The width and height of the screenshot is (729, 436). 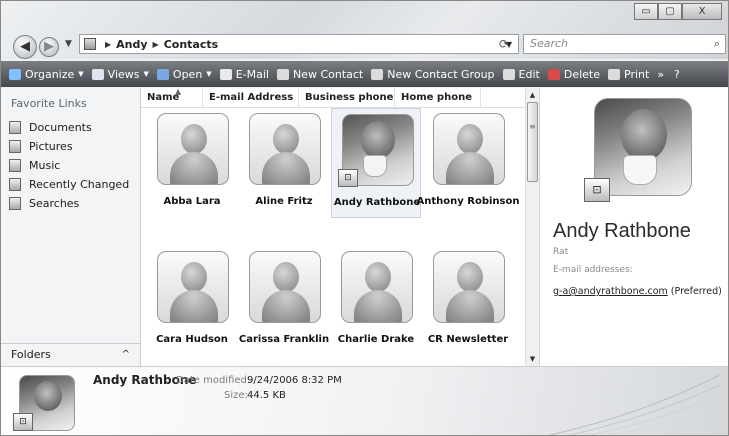 I want to click on column-header-home-phone: Home phone, so click(x=438, y=98).